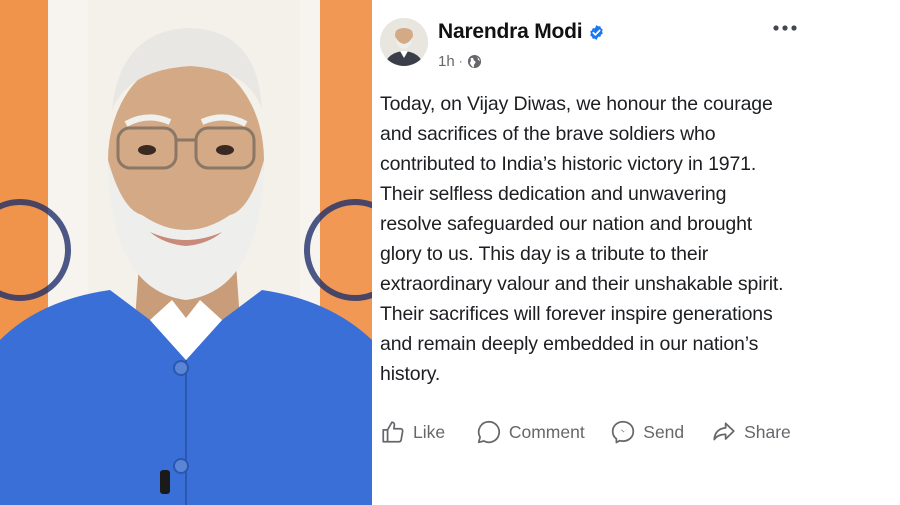  I want to click on share-button: Share, so click(755, 432).